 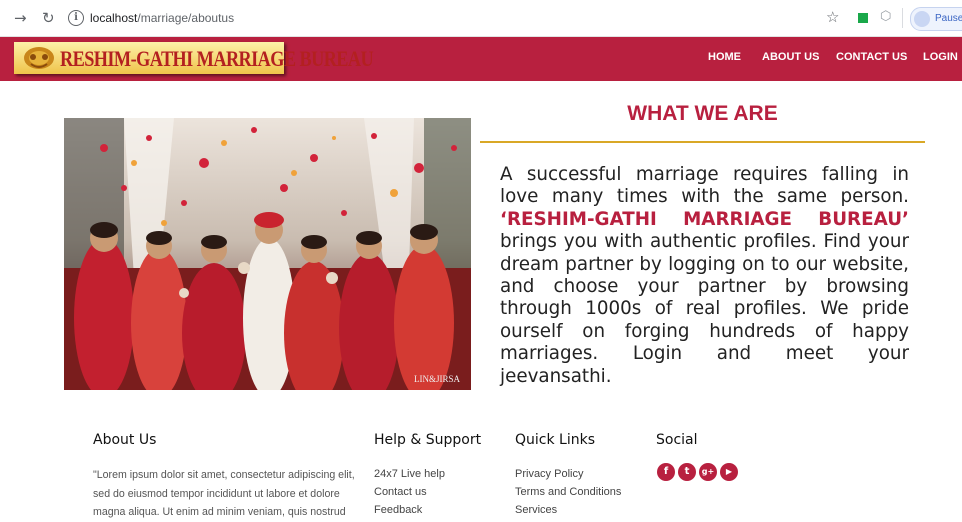 I want to click on footer-link-privacy-policy: Privacy Policy, so click(x=549, y=474).